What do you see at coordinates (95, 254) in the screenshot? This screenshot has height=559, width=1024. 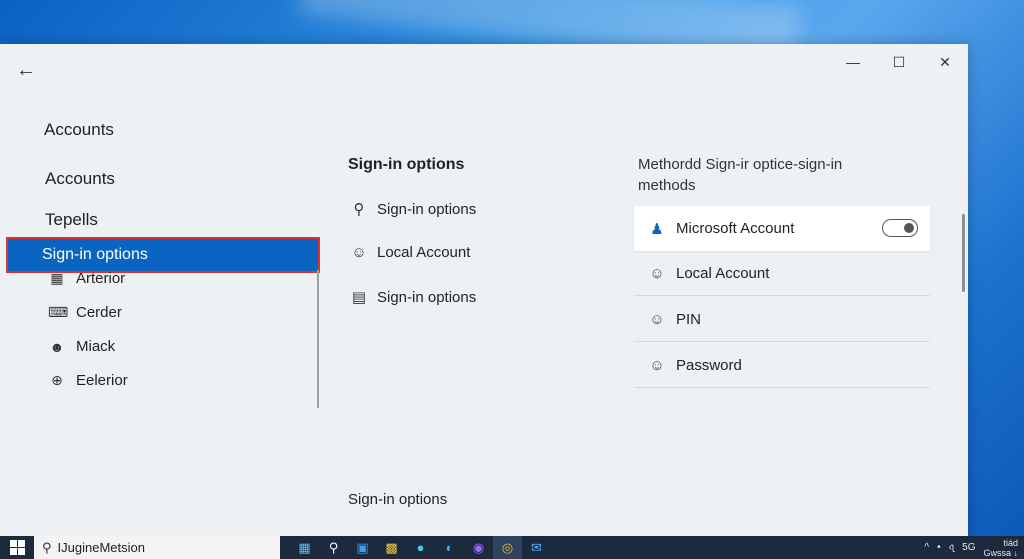 I see `sidebar-item-label: Sign-in options` at bounding box center [95, 254].